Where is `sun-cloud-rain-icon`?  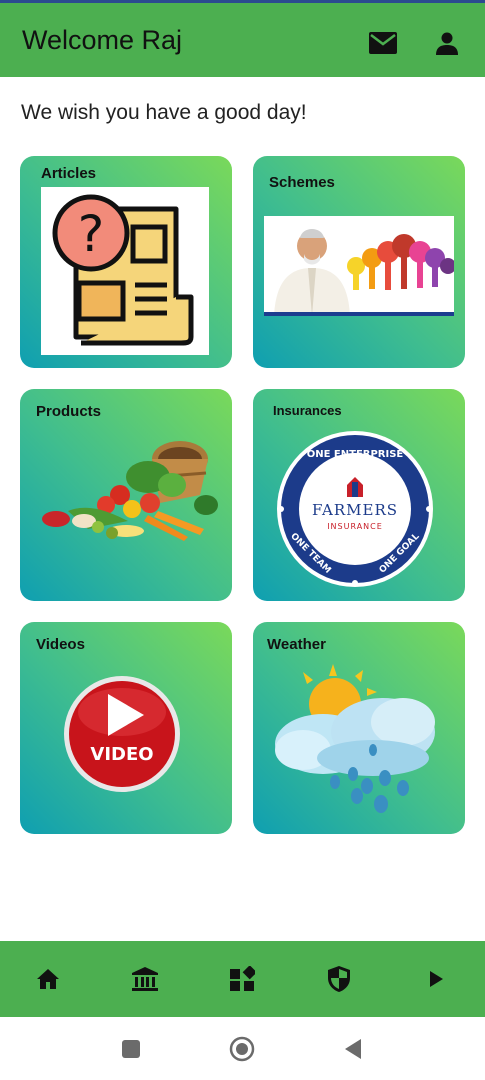
sun-cloud-rain-icon is located at coordinates (359, 742).